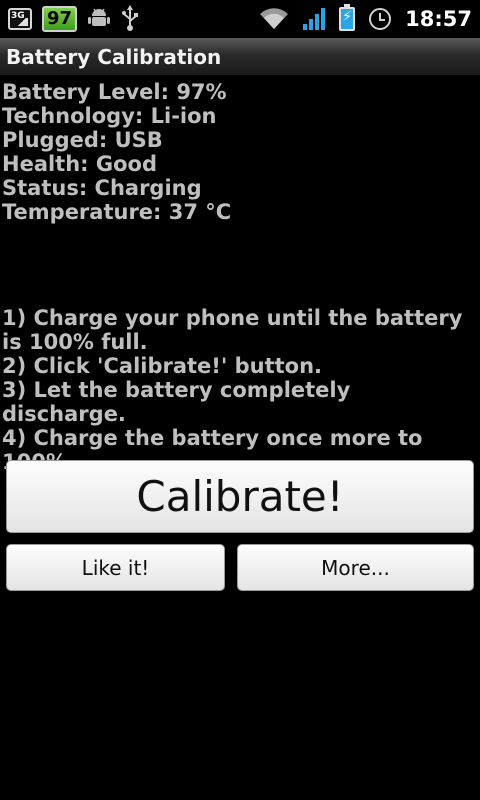  Describe the element at coordinates (314, 19) in the screenshot. I see `cell-signal-icon` at that location.